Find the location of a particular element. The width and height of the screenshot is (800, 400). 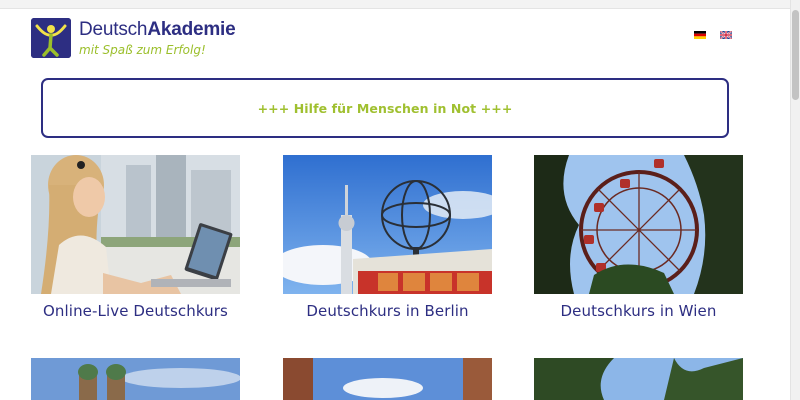

other-course-photo is located at coordinates (638, 379).